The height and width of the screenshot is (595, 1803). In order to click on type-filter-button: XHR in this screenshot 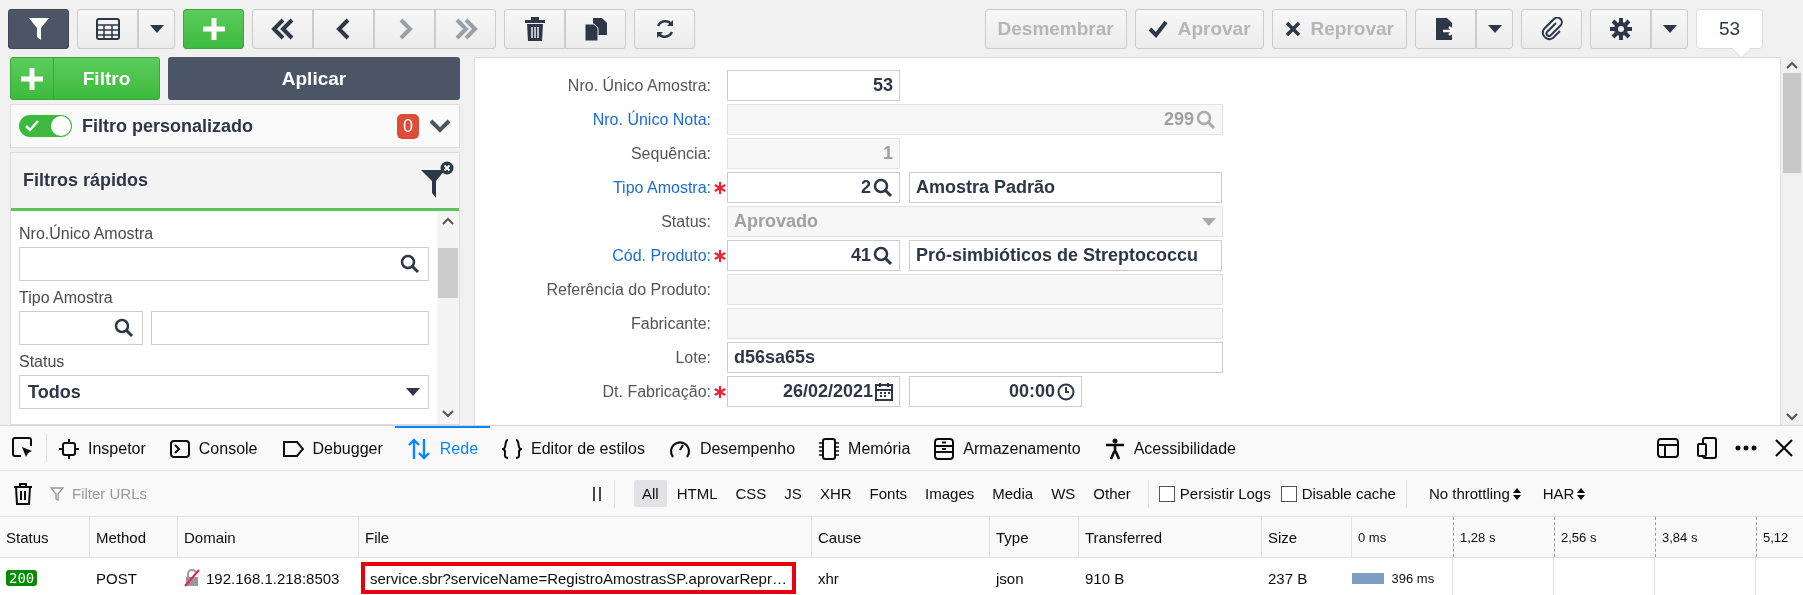, I will do `click(835, 493)`.